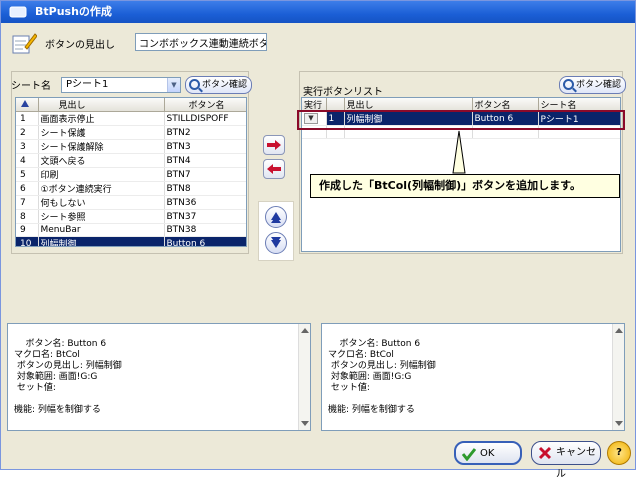 This screenshot has width=636, height=486. I want to click on table-row: 4 文頭へ戻る BTN4, so click(131, 160).